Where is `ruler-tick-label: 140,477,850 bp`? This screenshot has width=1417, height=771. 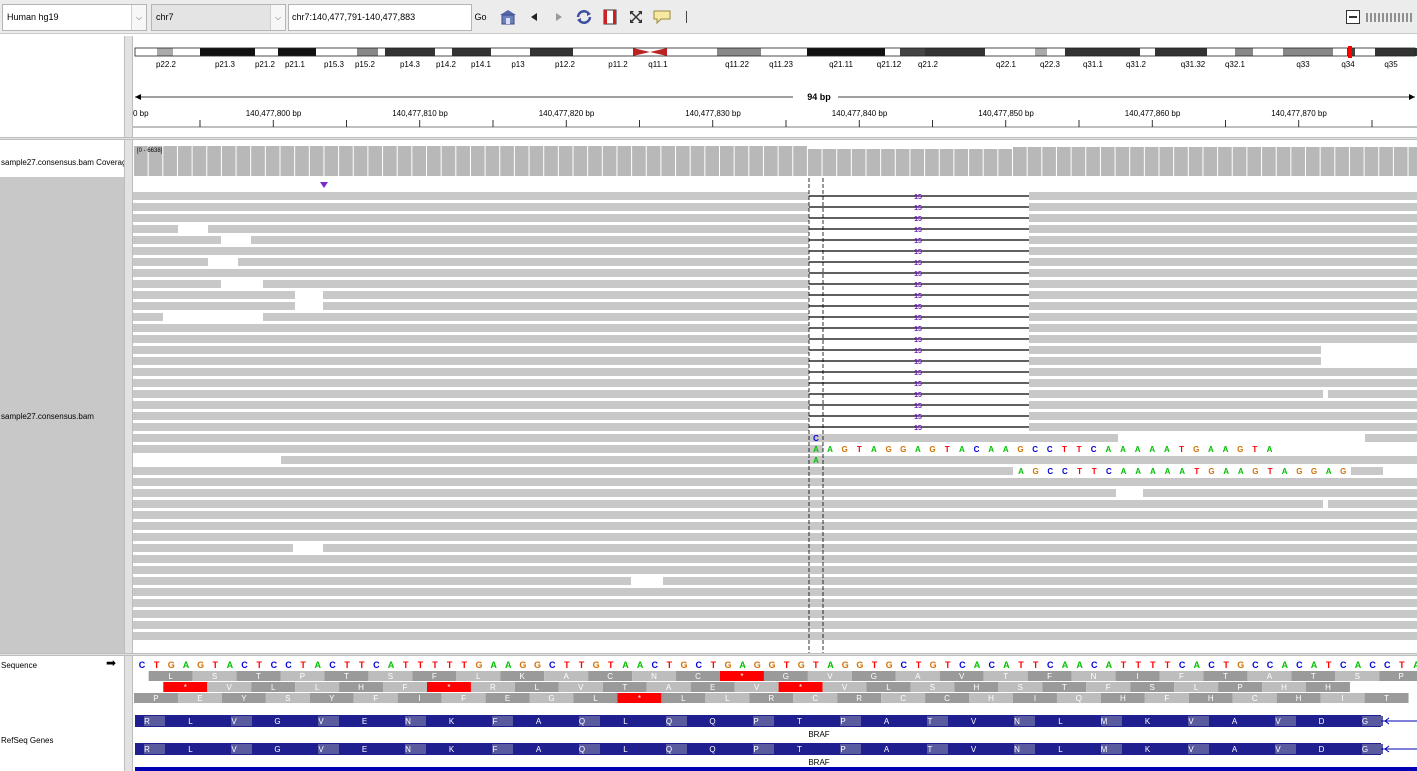
ruler-tick-label: 140,477,850 bp is located at coordinates (1006, 113).